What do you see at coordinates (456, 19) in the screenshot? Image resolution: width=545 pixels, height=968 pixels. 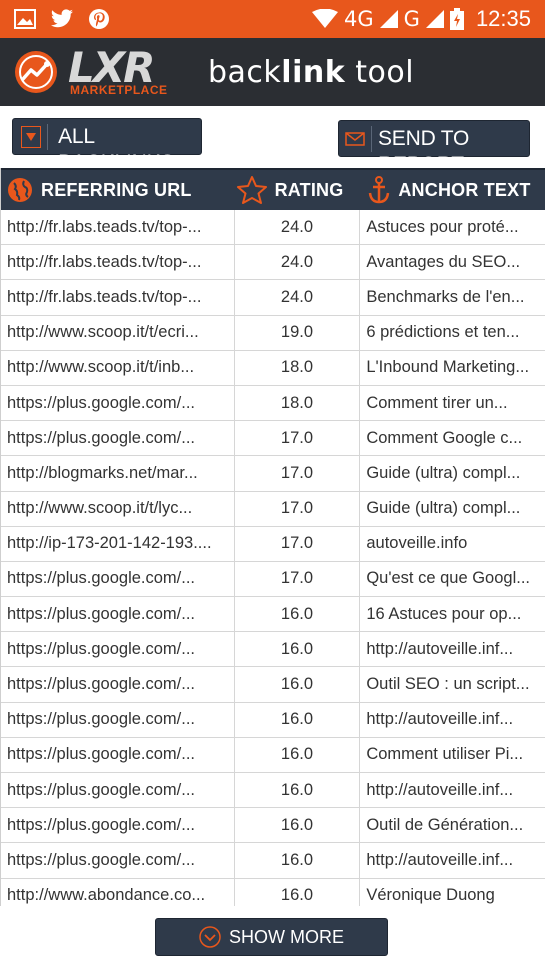 I see `battery-icon` at bounding box center [456, 19].